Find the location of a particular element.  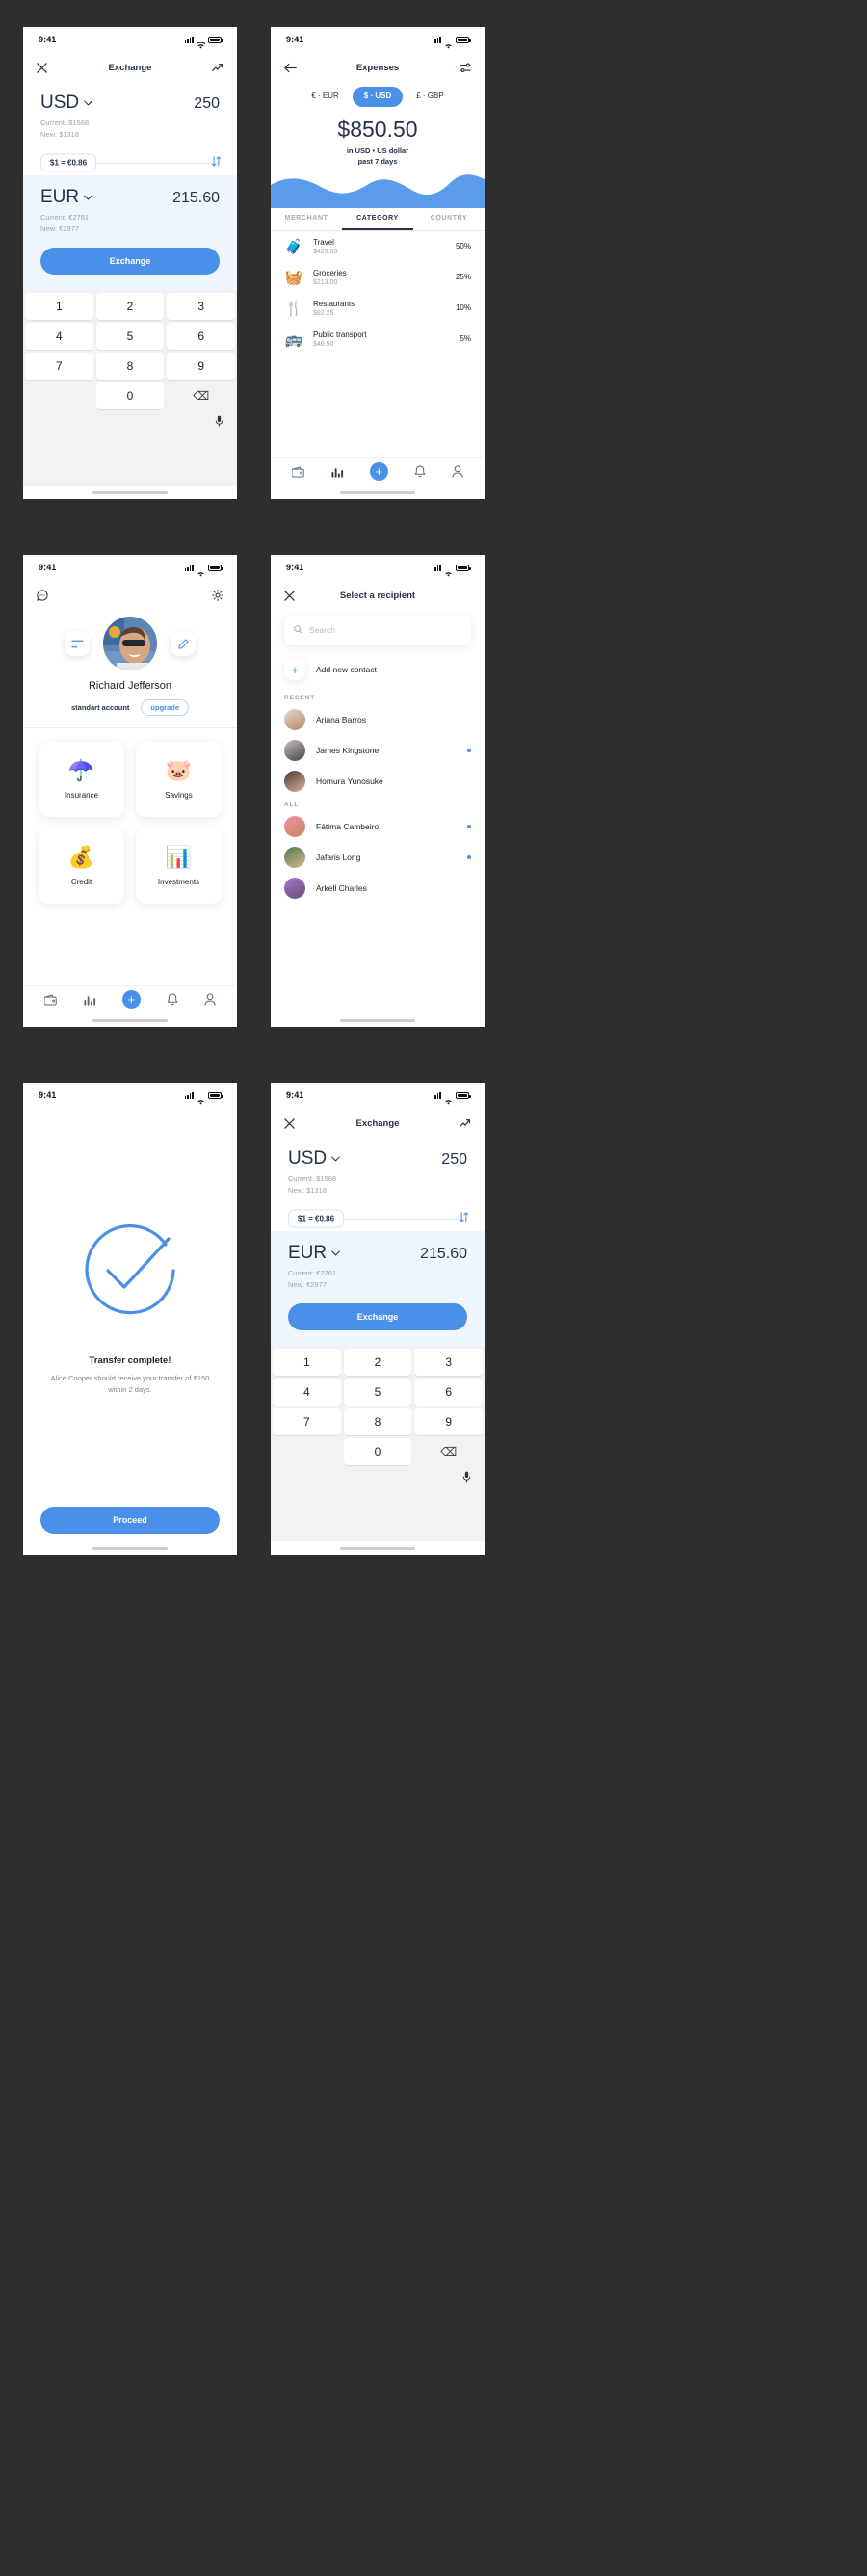

keypad-row: 0 ⌫ is located at coordinates (130, 395).